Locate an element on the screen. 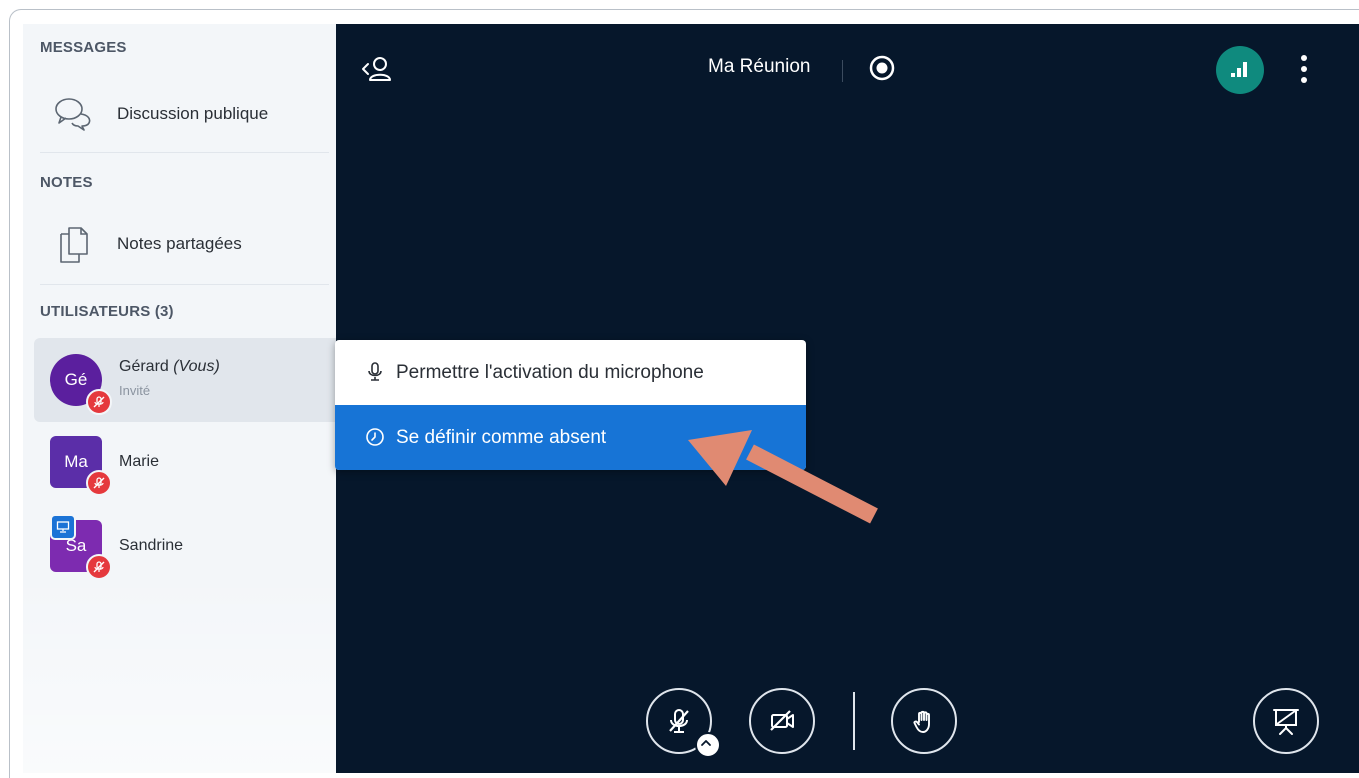 The width and height of the screenshot is (1359, 778). chevron-up-icon is located at coordinates (706, 743).